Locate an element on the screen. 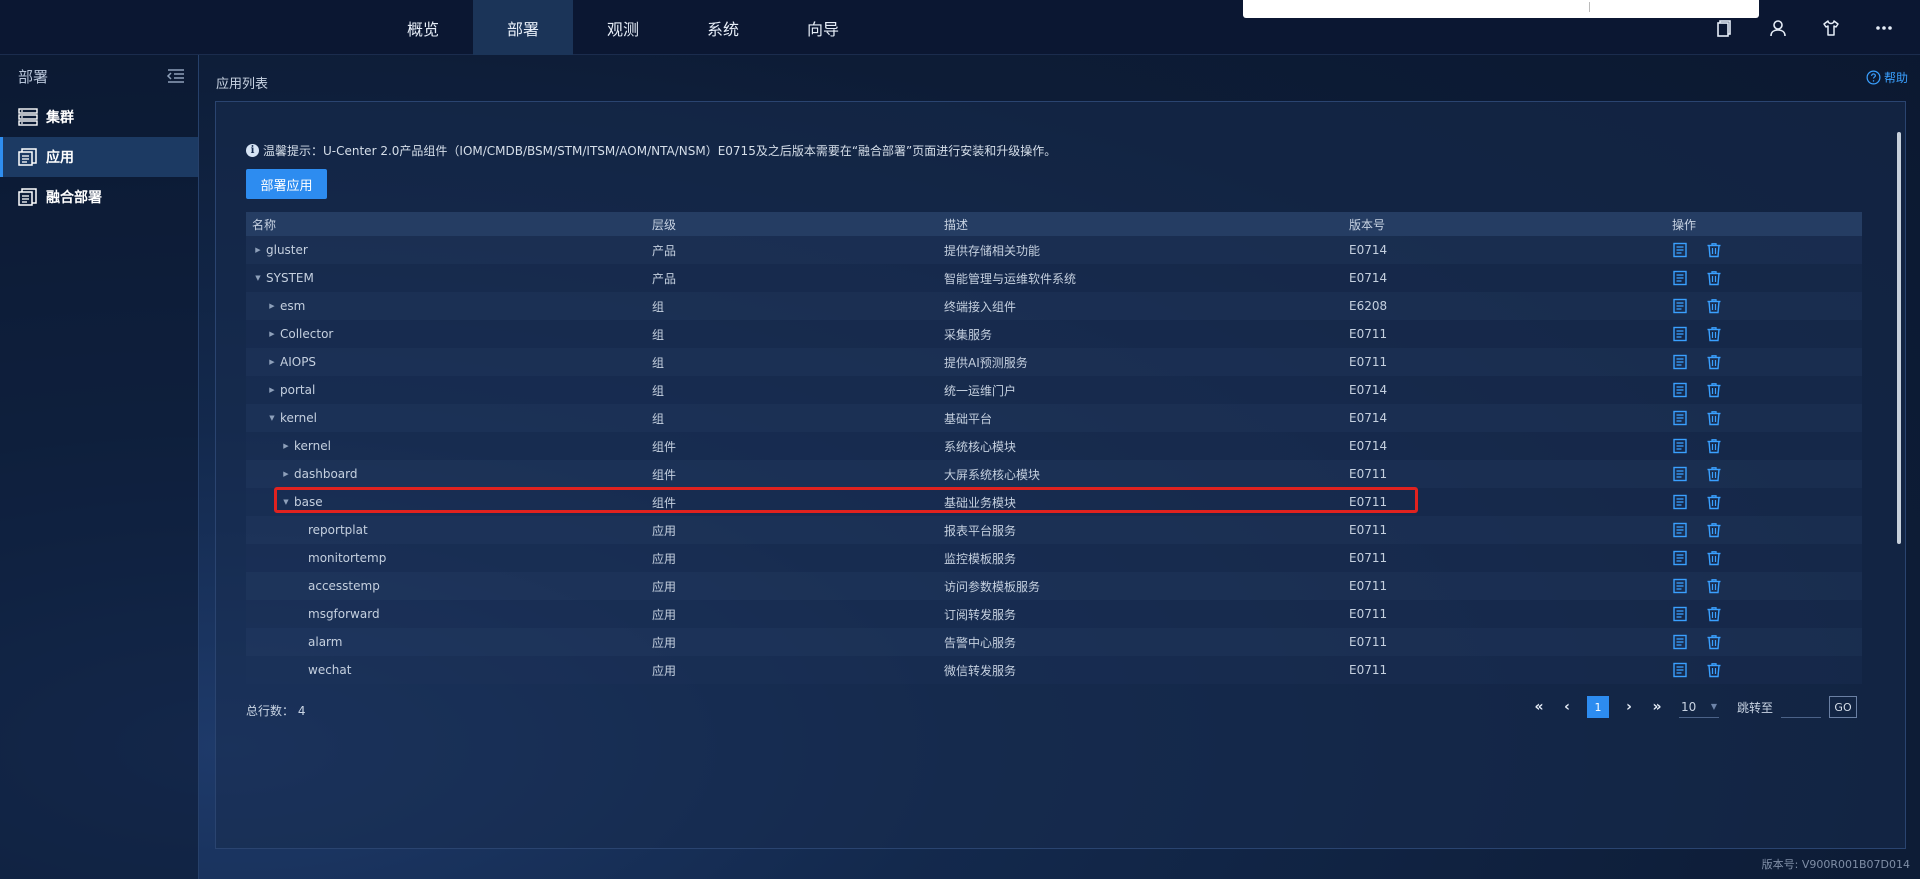 The height and width of the screenshot is (879, 1920). cell-desc: 基础平台 is located at coordinates (968, 418).